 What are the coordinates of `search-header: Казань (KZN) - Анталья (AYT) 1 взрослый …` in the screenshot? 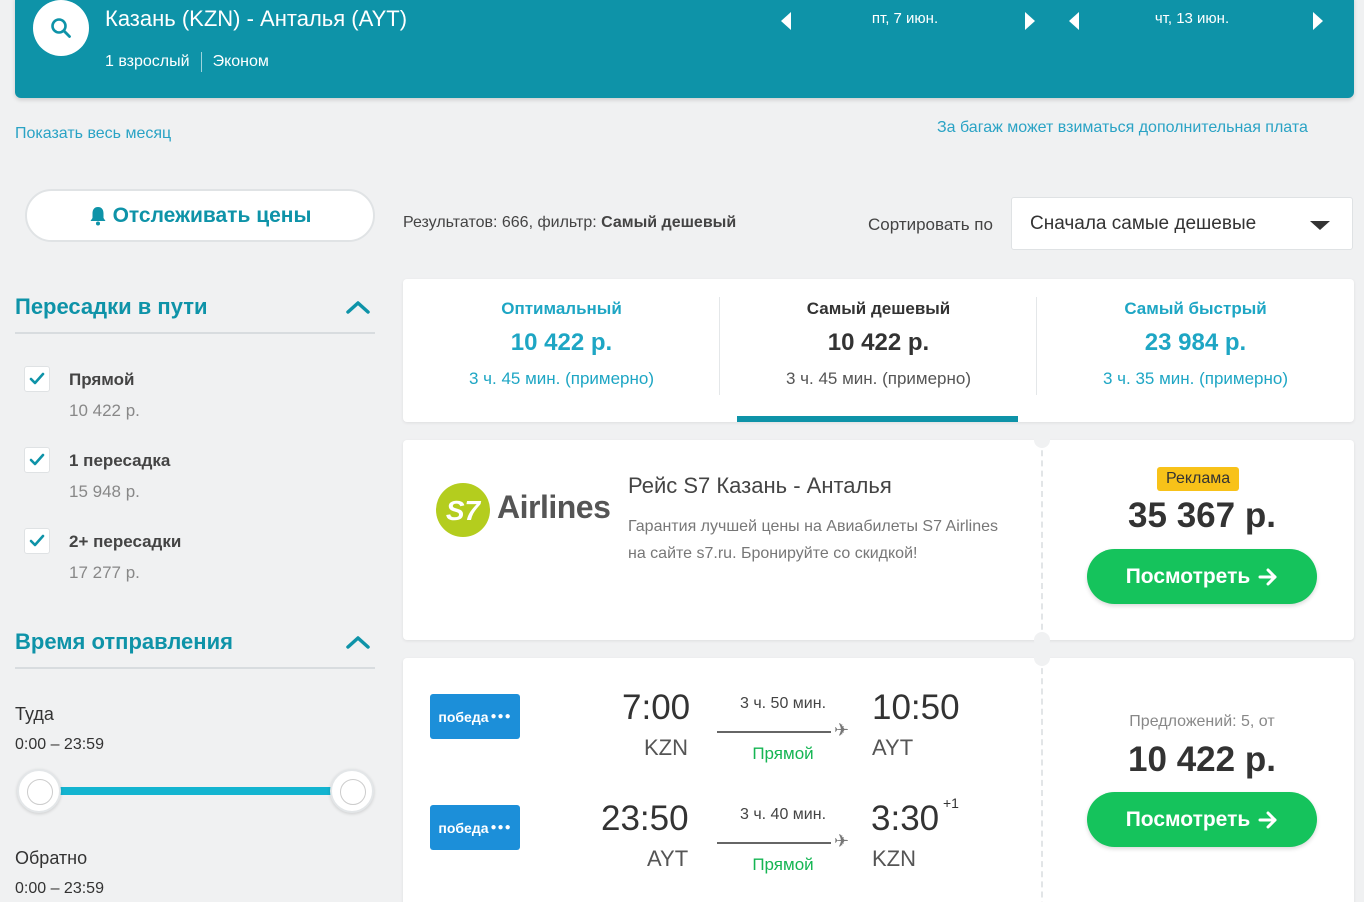 It's located at (684, 49).